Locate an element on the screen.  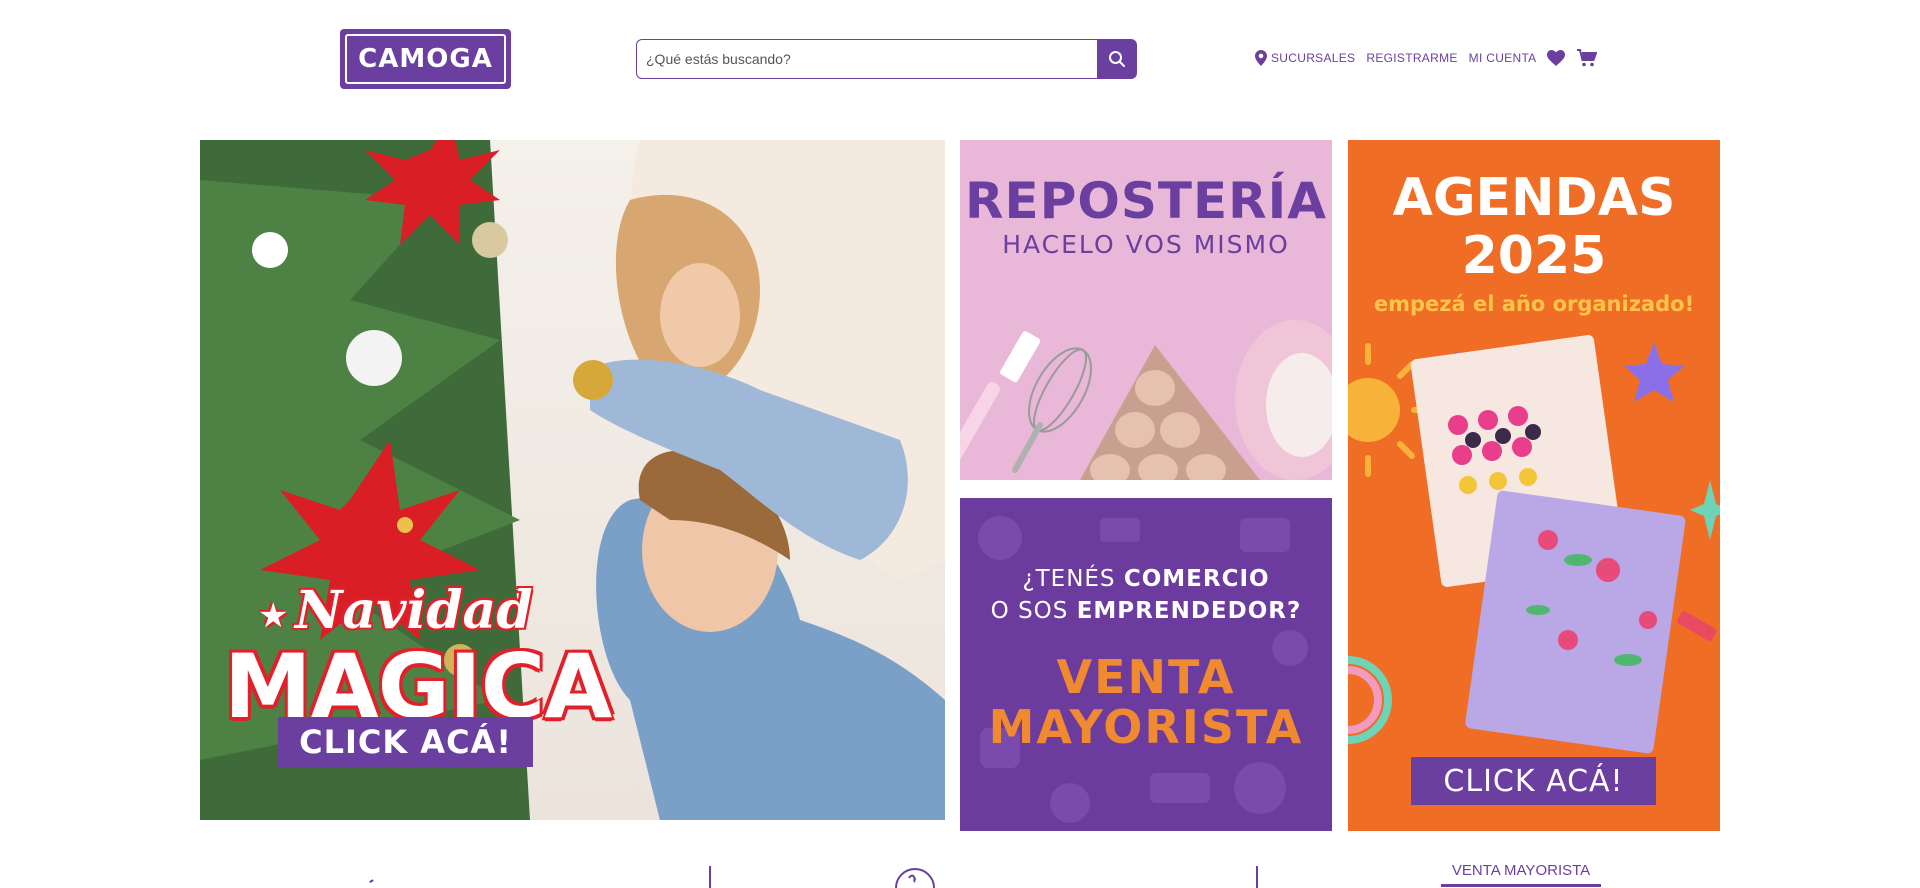
agendas-subtitle: empezá el año organizado! is located at coordinates (1534, 304).